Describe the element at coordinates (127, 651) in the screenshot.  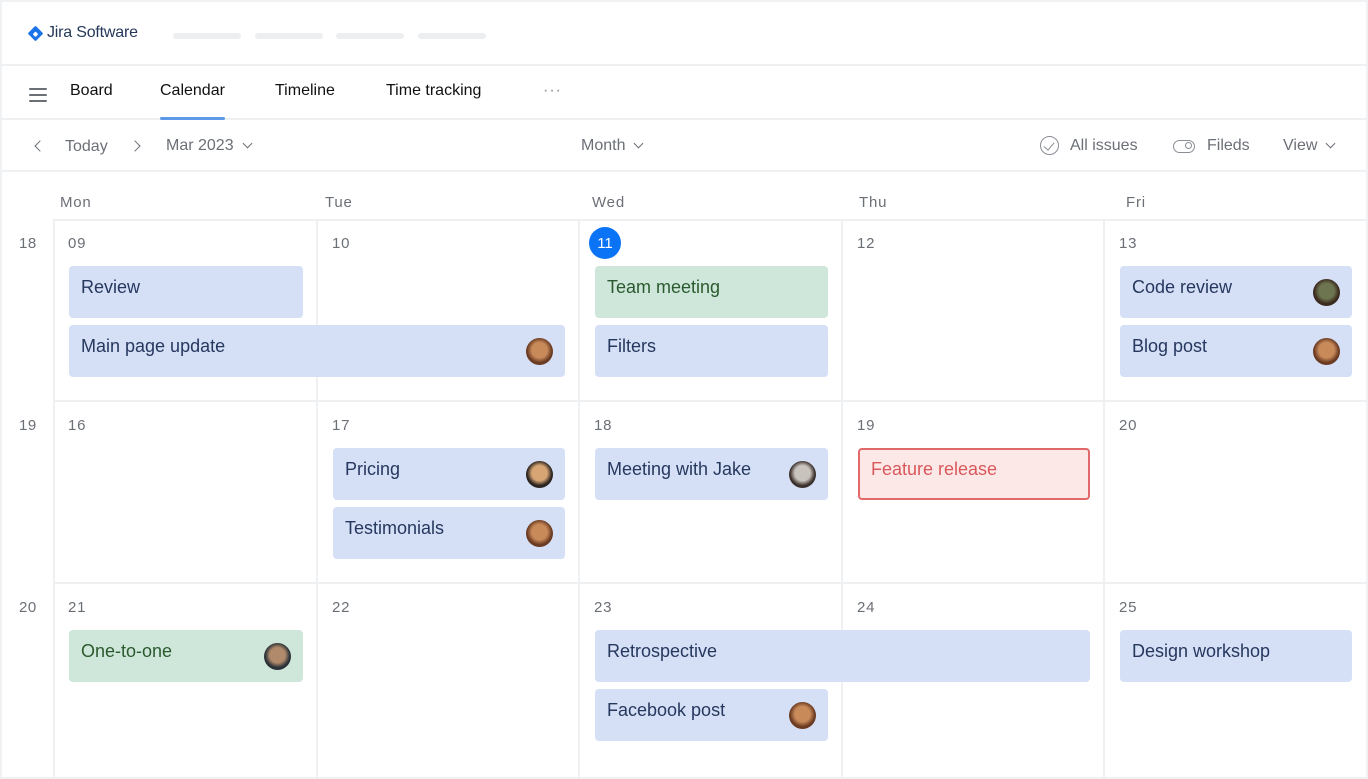
I see `event-title: One-to-one` at that location.